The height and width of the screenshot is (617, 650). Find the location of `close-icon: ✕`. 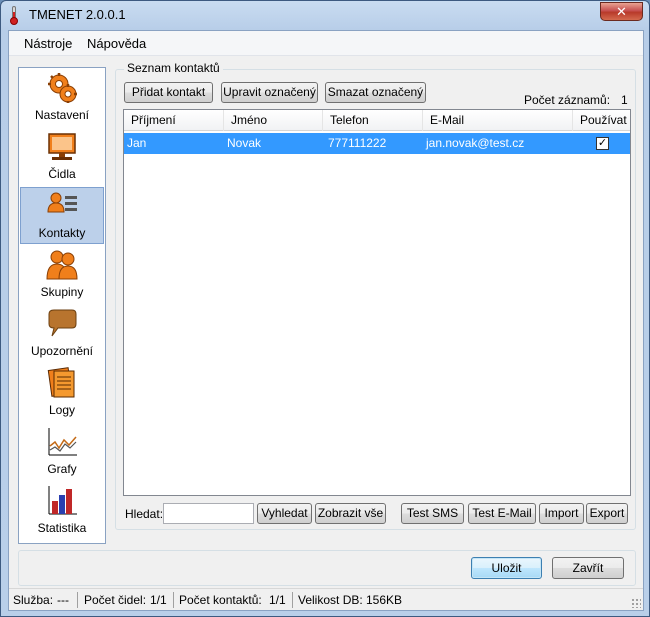

close-icon: ✕ is located at coordinates (621, 11).